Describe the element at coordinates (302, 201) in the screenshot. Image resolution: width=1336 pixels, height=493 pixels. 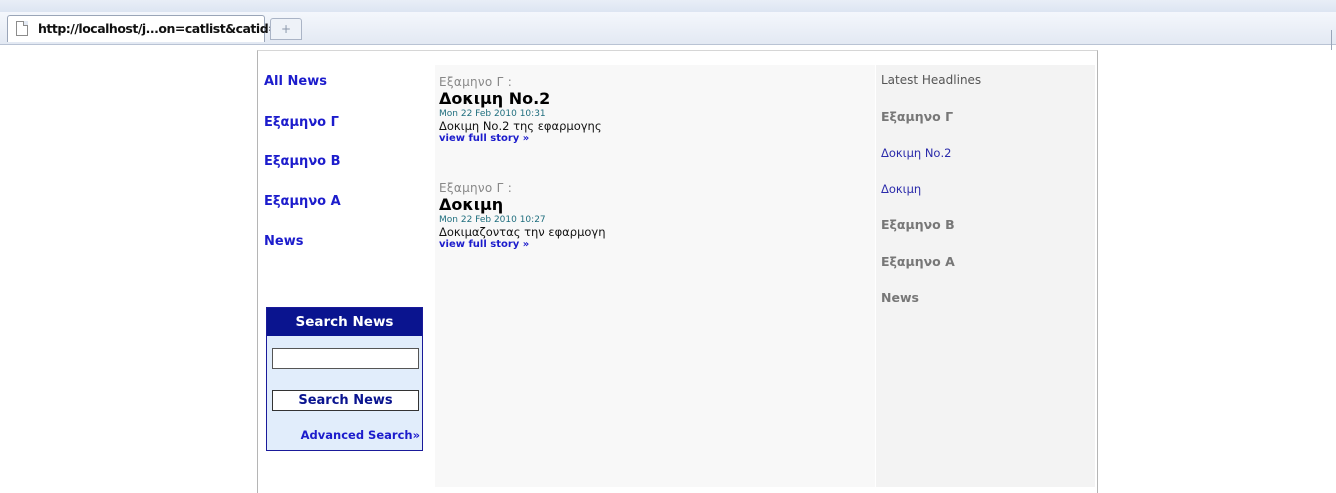
I see `nav-link-semester-a: Εξαμηνο Α` at that location.